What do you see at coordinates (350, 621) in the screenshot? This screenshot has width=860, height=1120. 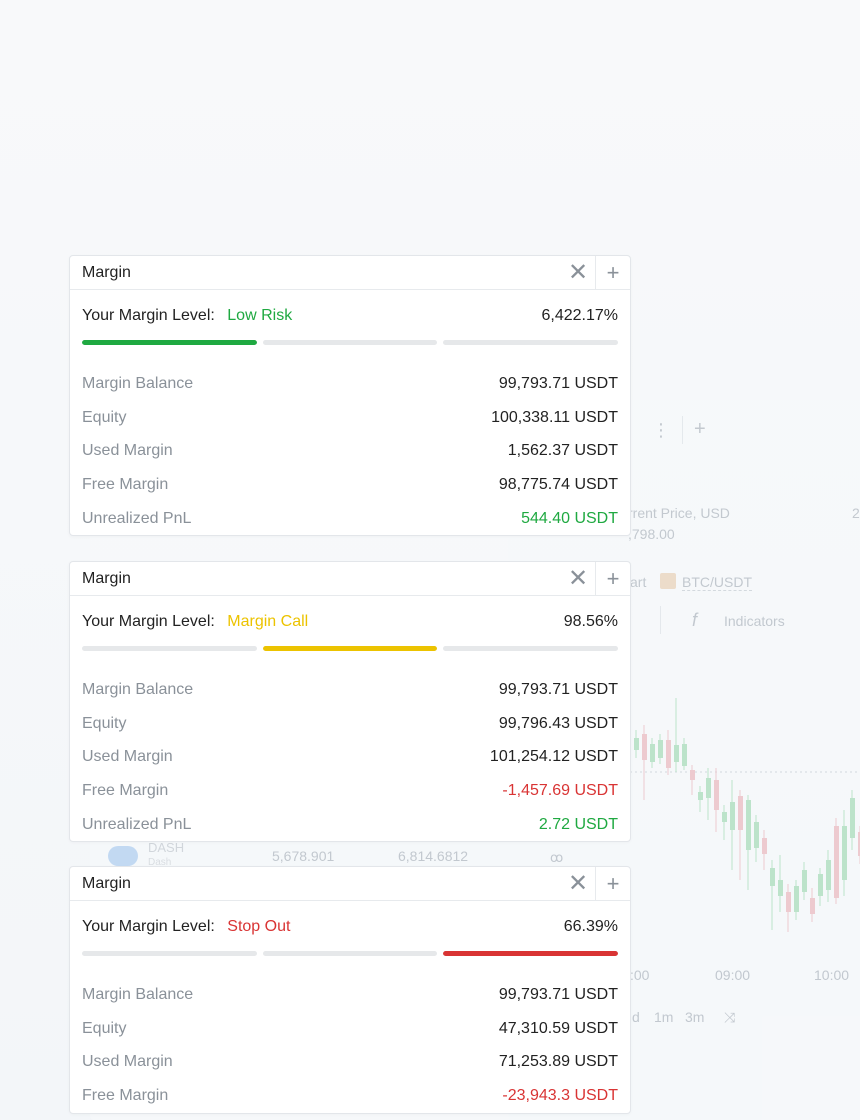 I see `margin-level-row: Your Margin Level: Margin Call 98.56%` at bounding box center [350, 621].